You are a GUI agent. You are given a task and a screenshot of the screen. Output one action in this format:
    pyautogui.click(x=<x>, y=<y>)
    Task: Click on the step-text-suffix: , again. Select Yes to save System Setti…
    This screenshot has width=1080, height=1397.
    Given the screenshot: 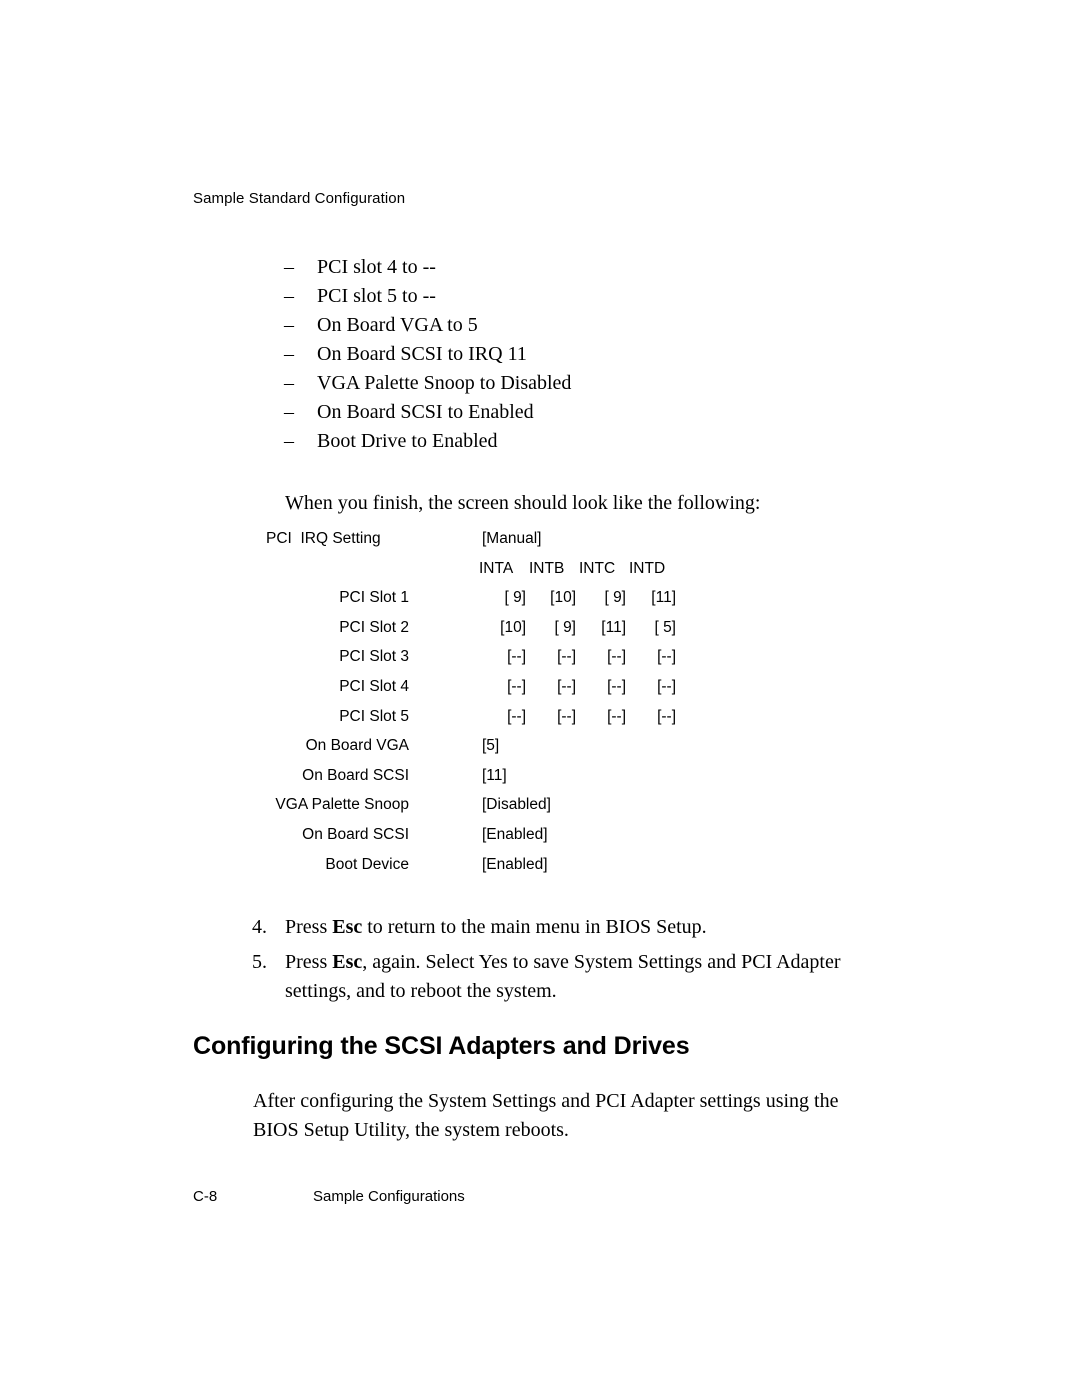 What is the action you would take?
    pyautogui.click(x=563, y=976)
    